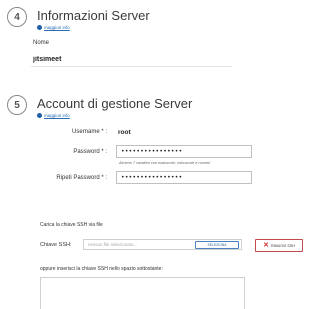  Describe the element at coordinates (124, 132) in the screenshot. I see `username-value: root` at that location.